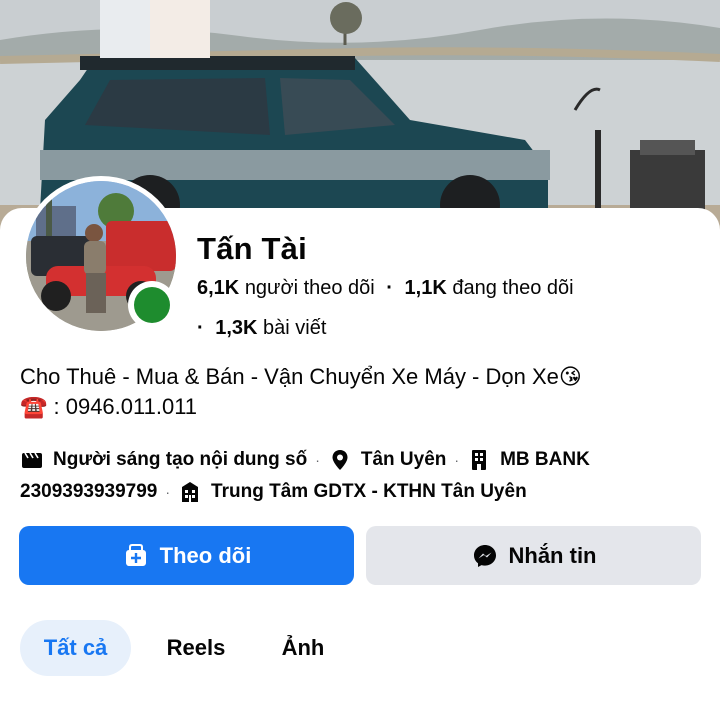 This screenshot has height=720, width=720. I want to click on tab-reels: Reels, so click(196, 648).